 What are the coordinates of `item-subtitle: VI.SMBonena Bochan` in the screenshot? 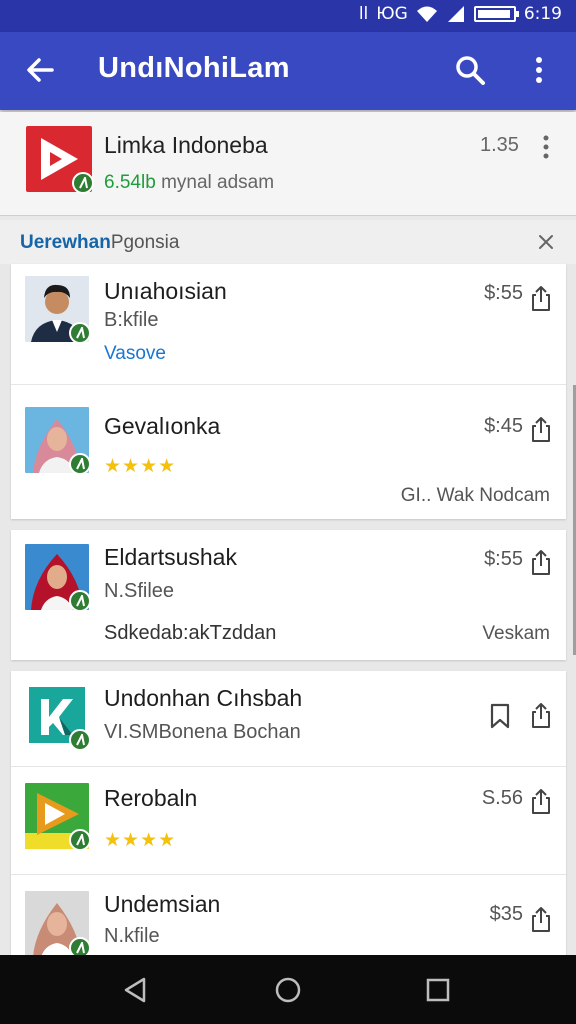 It's located at (202, 732).